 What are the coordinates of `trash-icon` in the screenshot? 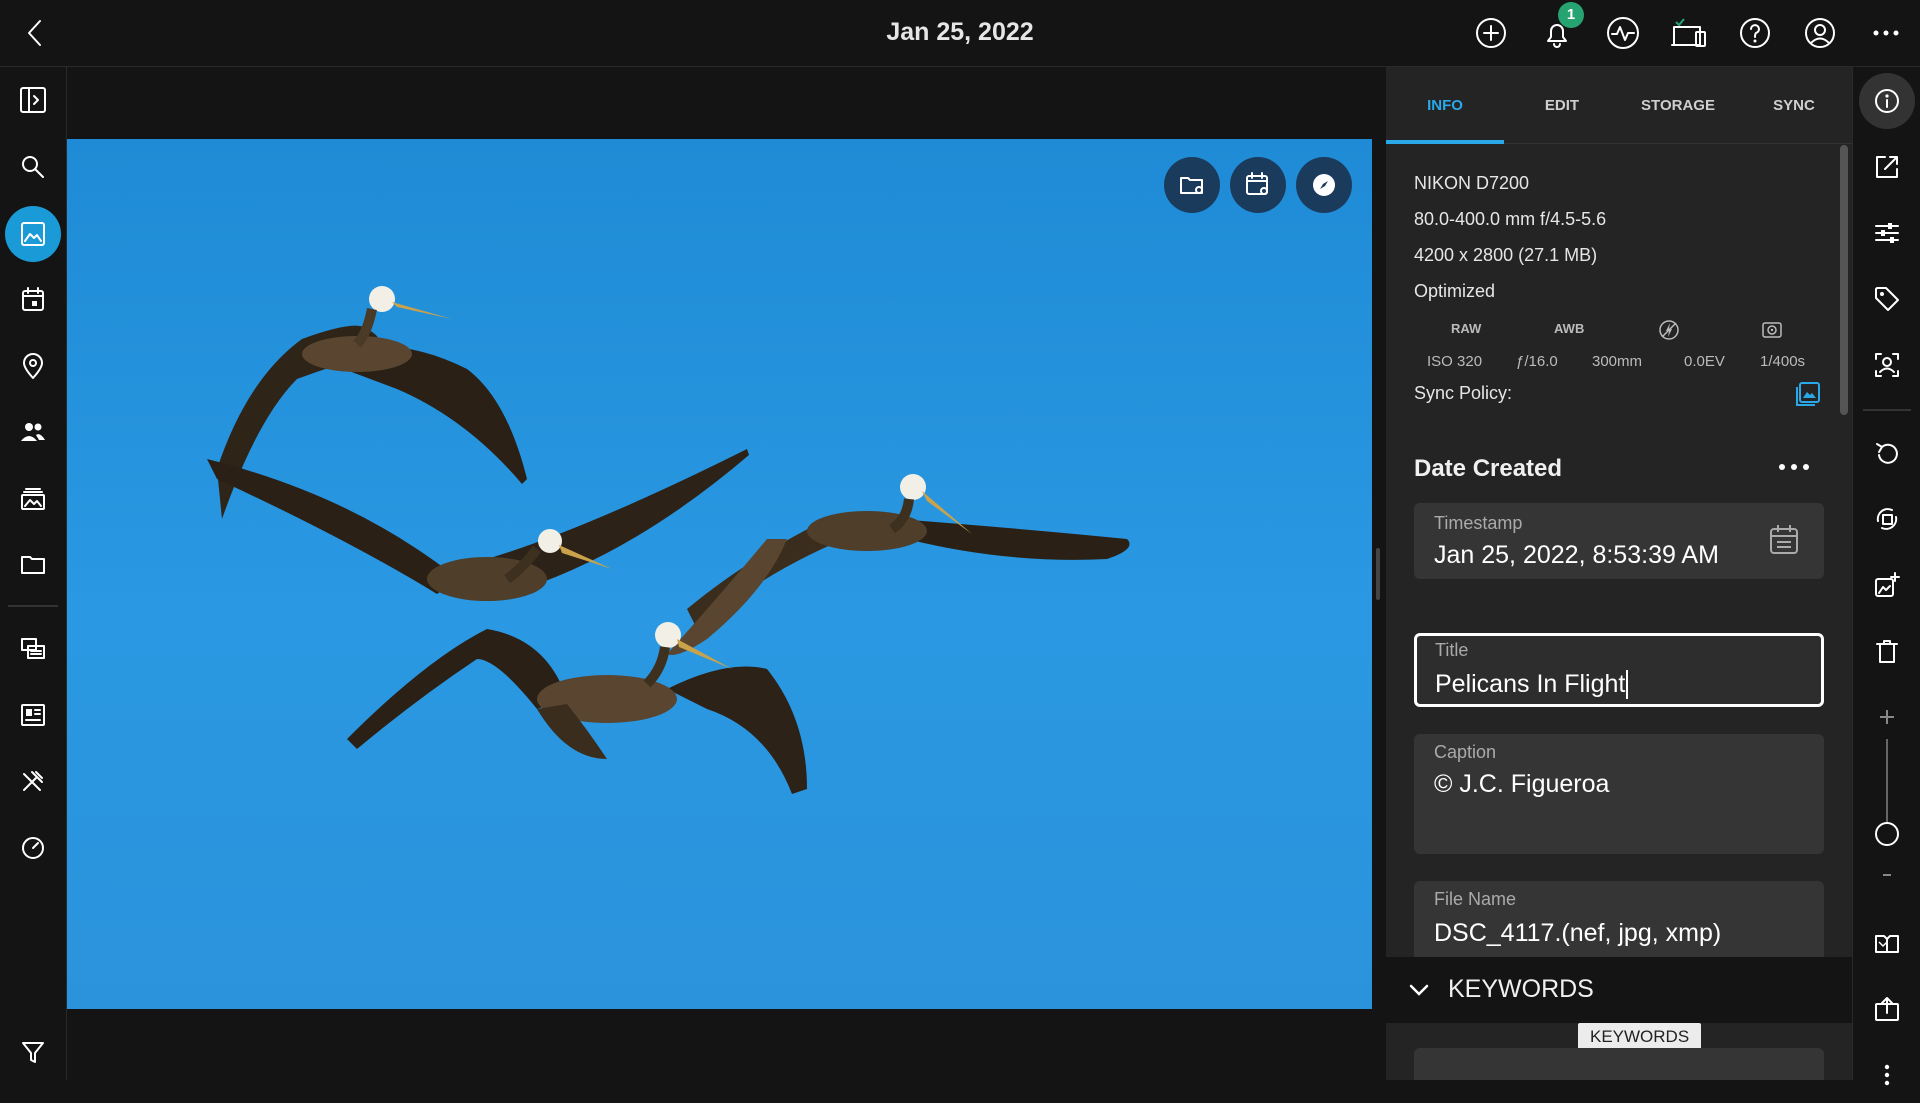 It's located at (1887, 651).